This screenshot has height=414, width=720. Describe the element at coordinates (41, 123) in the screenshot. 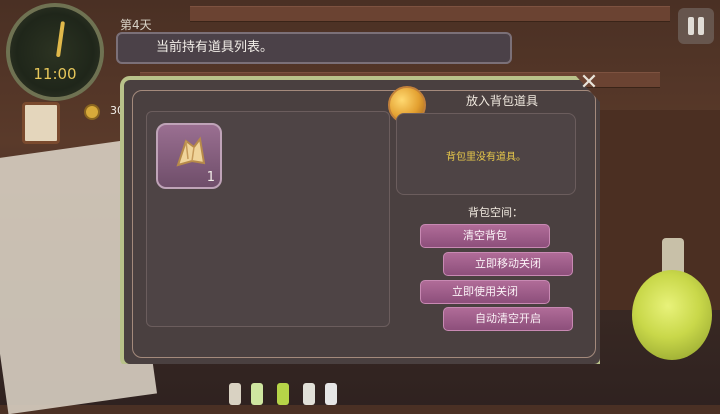

I see `journal-icon` at that location.